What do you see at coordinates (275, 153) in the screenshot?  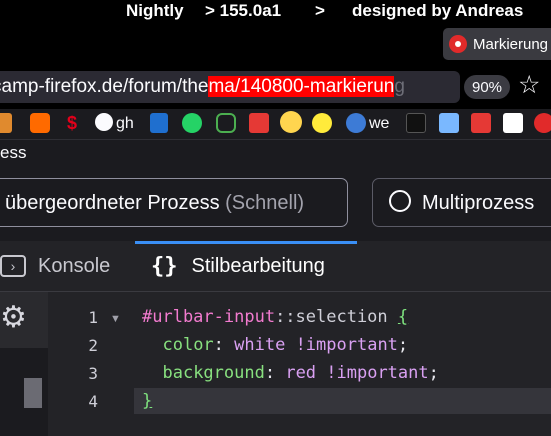 I see `devtools-header: ess` at bounding box center [275, 153].